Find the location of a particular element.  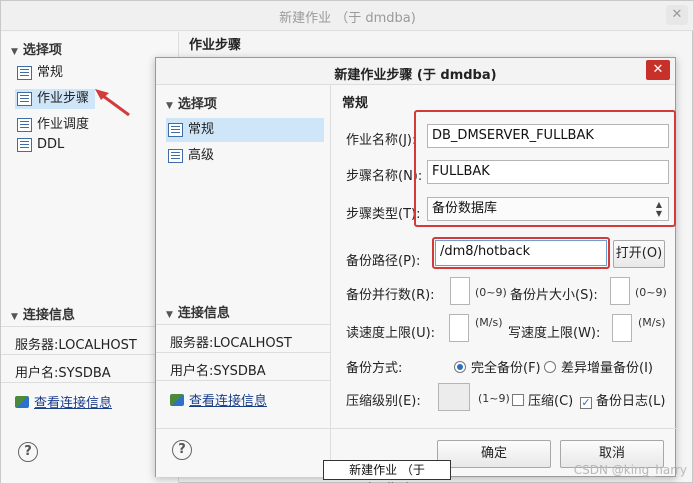

piece-size-unit: (0~9) is located at coordinates (651, 292).